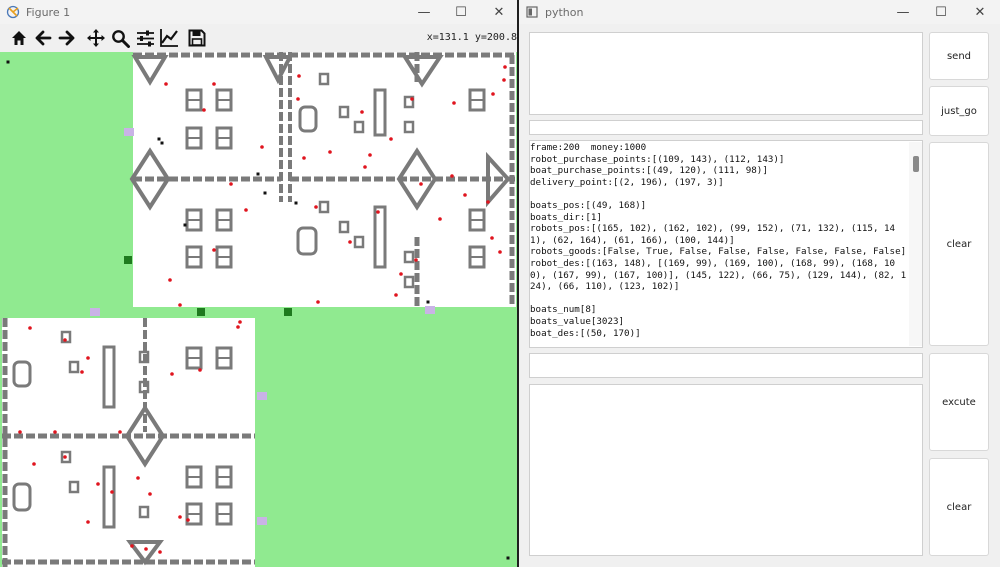 Image resolution: width=1000 pixels, height=567 pixels. Describe the element at coordinates (959, 402) in the screenshot. I see `excute-button: excute` at that location.